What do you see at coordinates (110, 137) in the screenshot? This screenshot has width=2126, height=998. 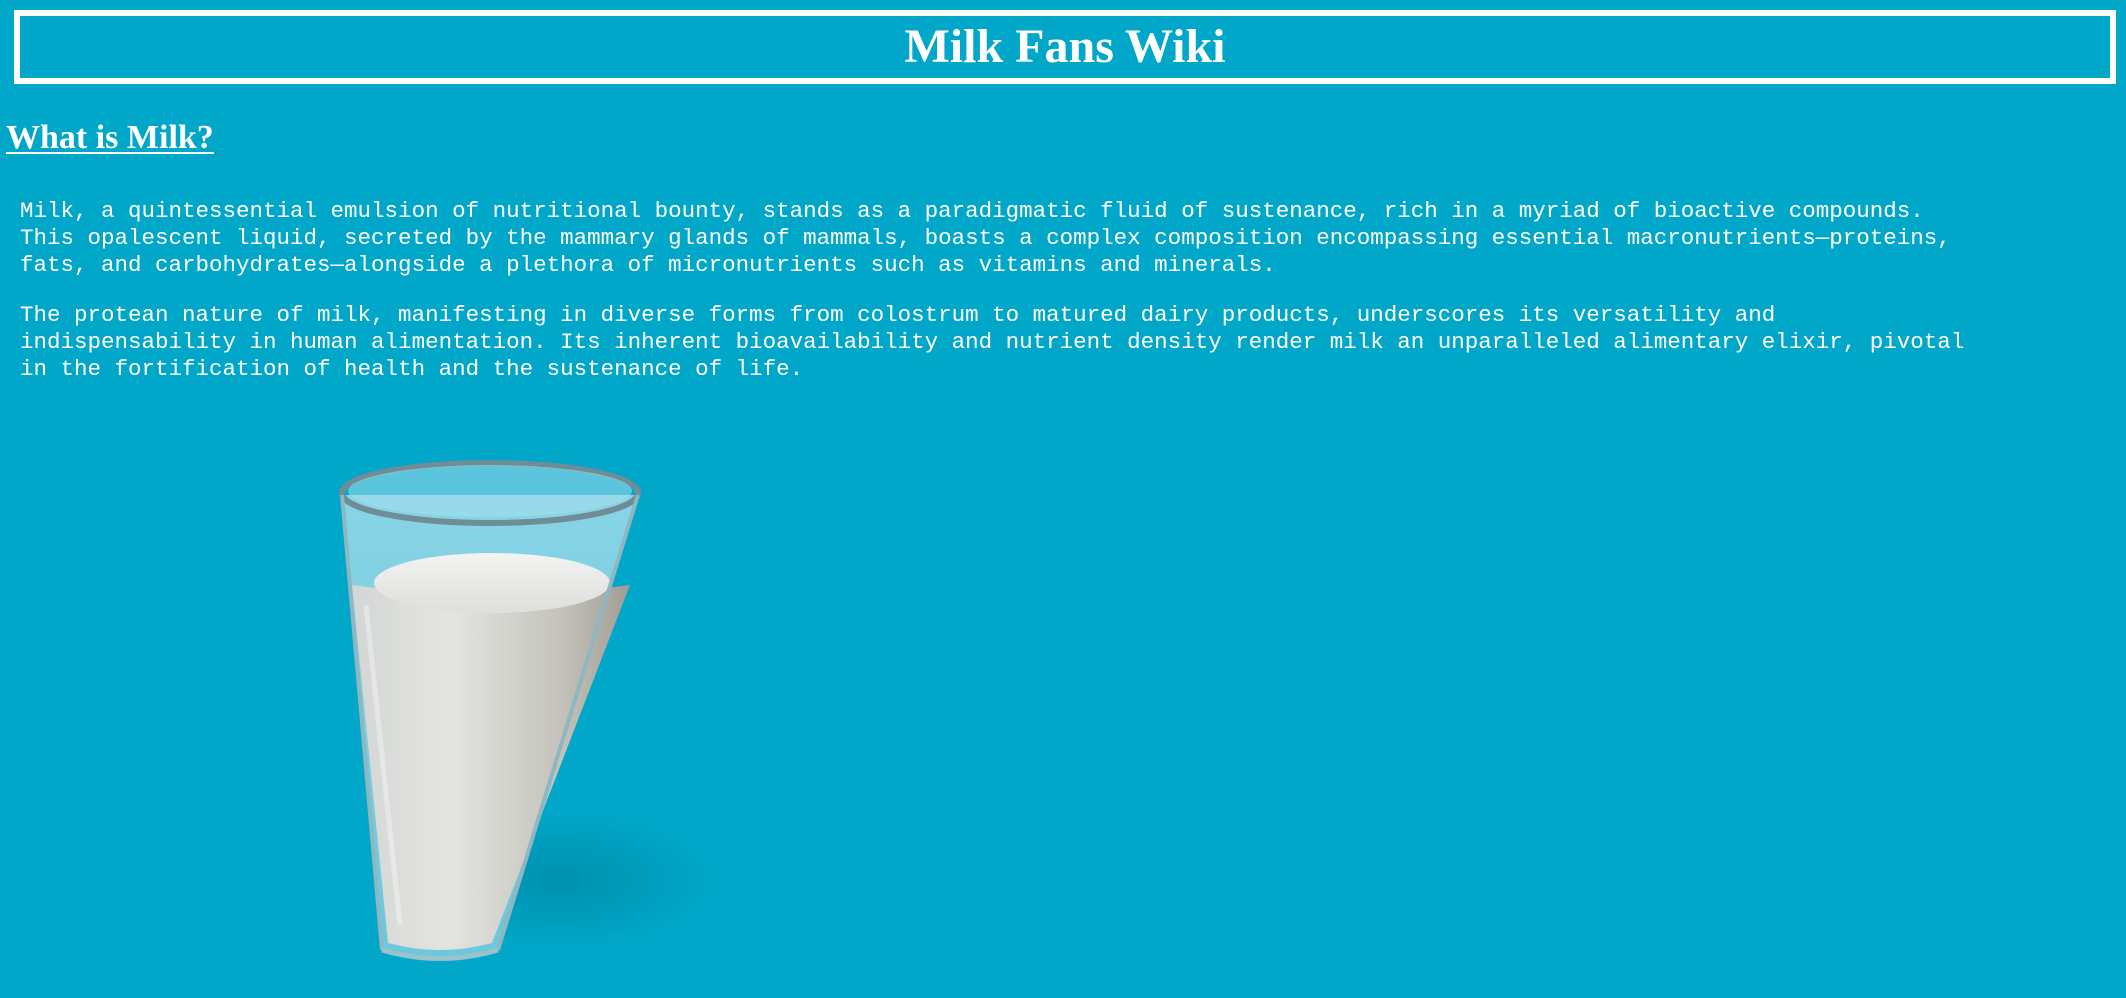 I see `section-heading: What is Milk?` at bounding box center [110, 137].